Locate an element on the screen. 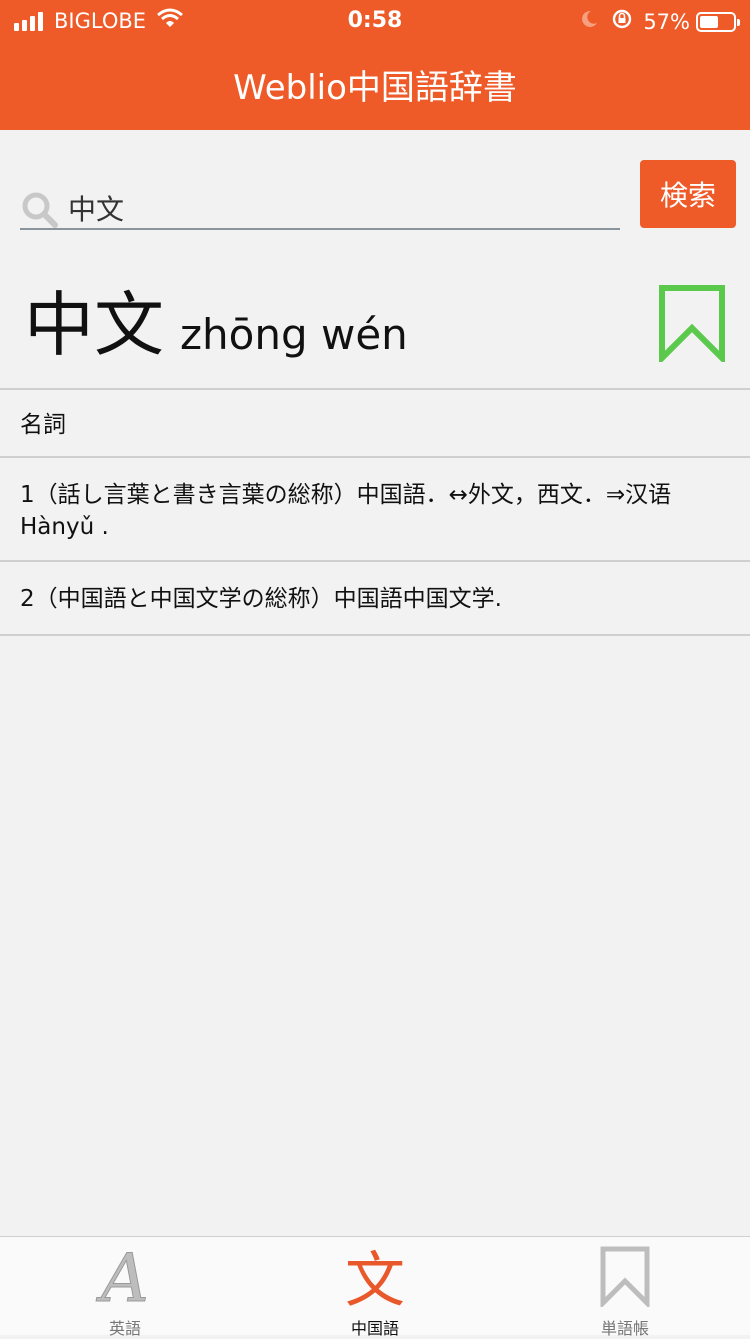  chinese-character-icon: 文 is located at coordinates (375, 1276).